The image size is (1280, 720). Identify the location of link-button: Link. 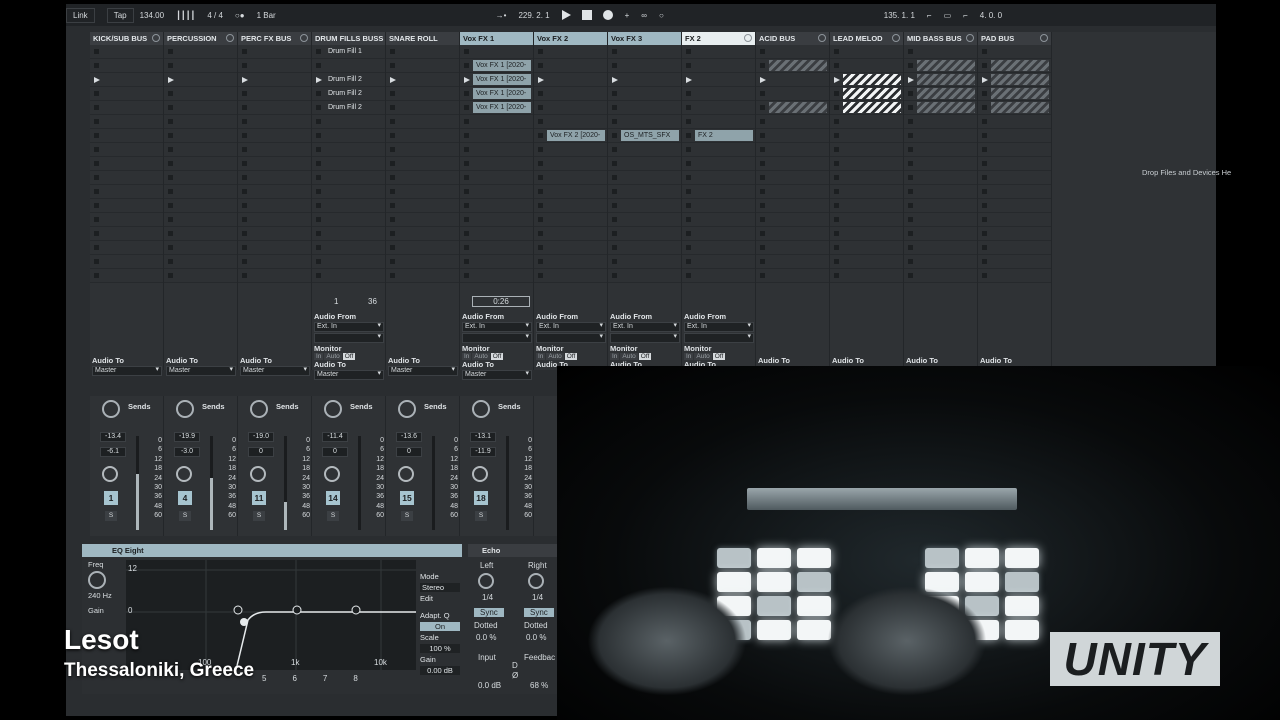
(80, 15).